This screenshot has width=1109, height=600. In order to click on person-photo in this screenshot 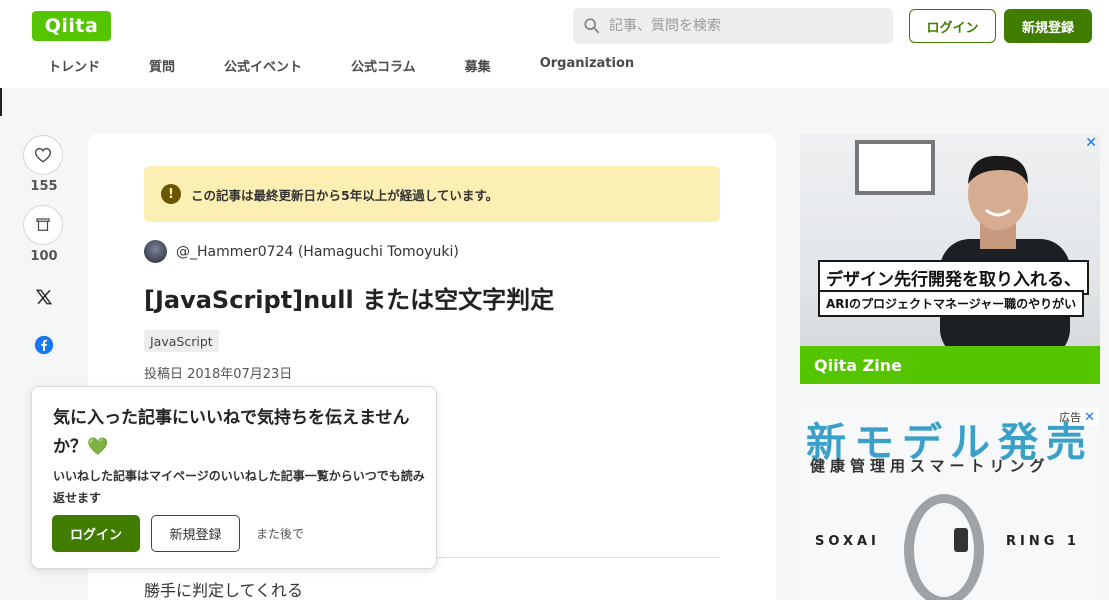, I will do `click(1005, 254)`.